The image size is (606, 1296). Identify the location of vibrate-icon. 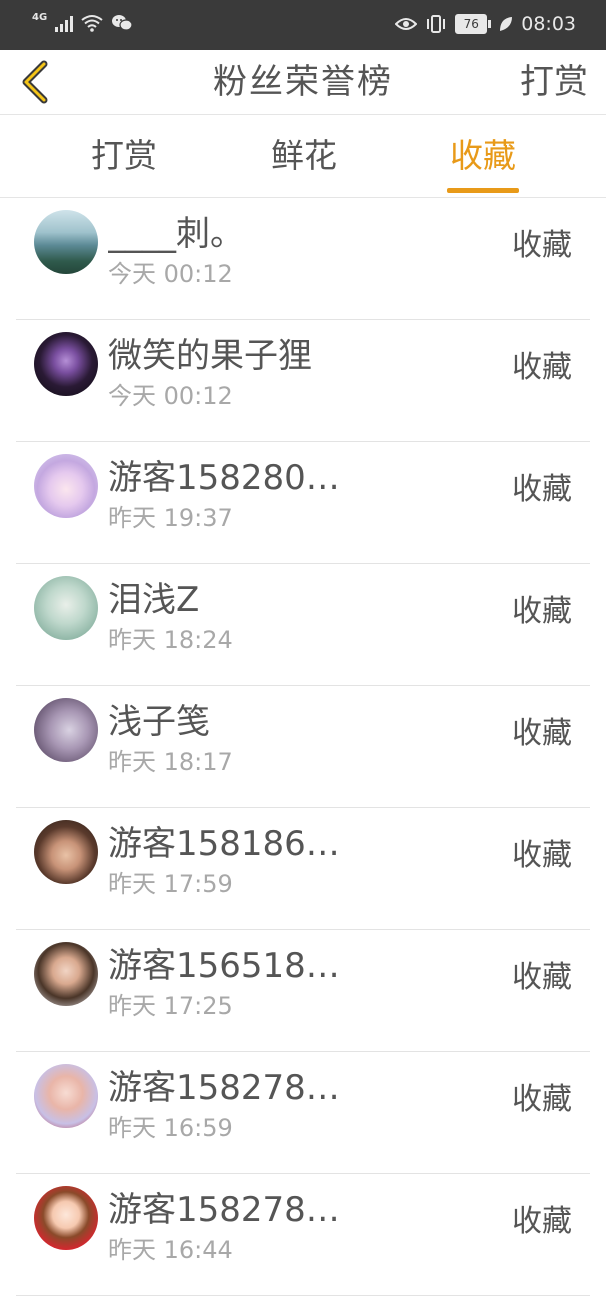
(436, 24).